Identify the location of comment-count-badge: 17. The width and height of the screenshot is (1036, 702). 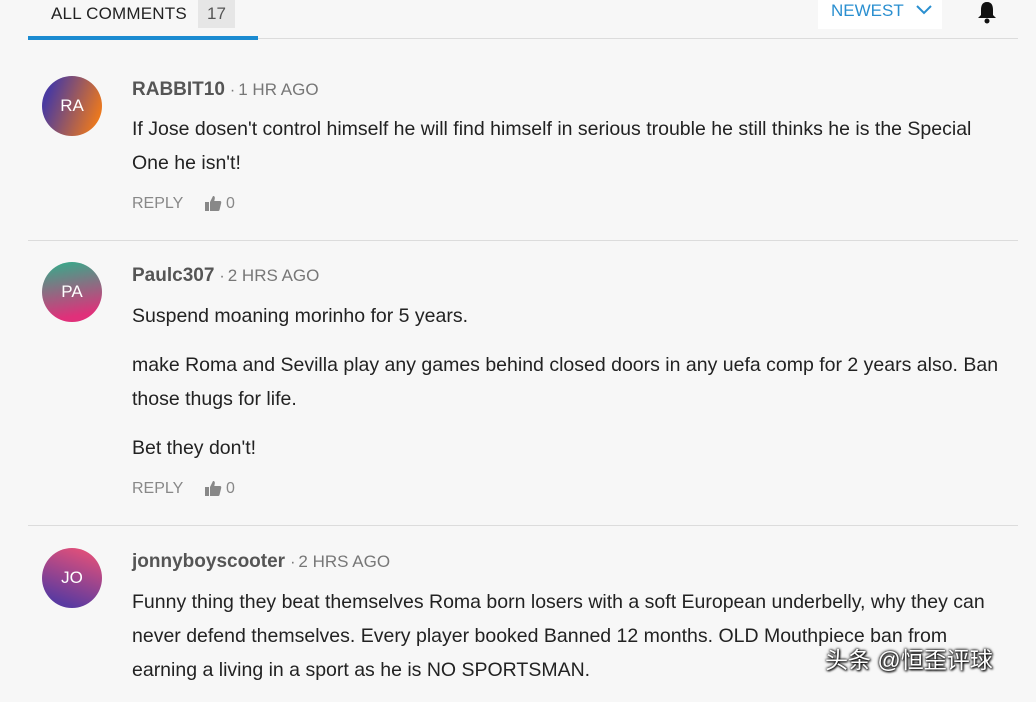
(216, 14).